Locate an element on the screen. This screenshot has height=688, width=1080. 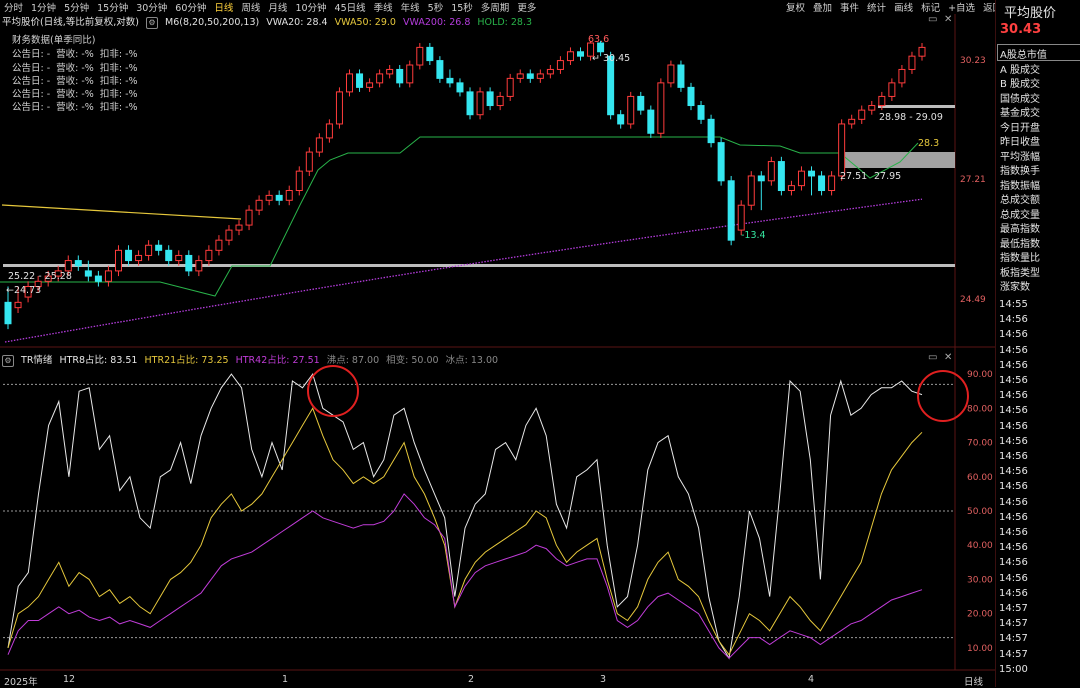
panel-item-10: 总成交额 is located at coordinates (1020, 198).